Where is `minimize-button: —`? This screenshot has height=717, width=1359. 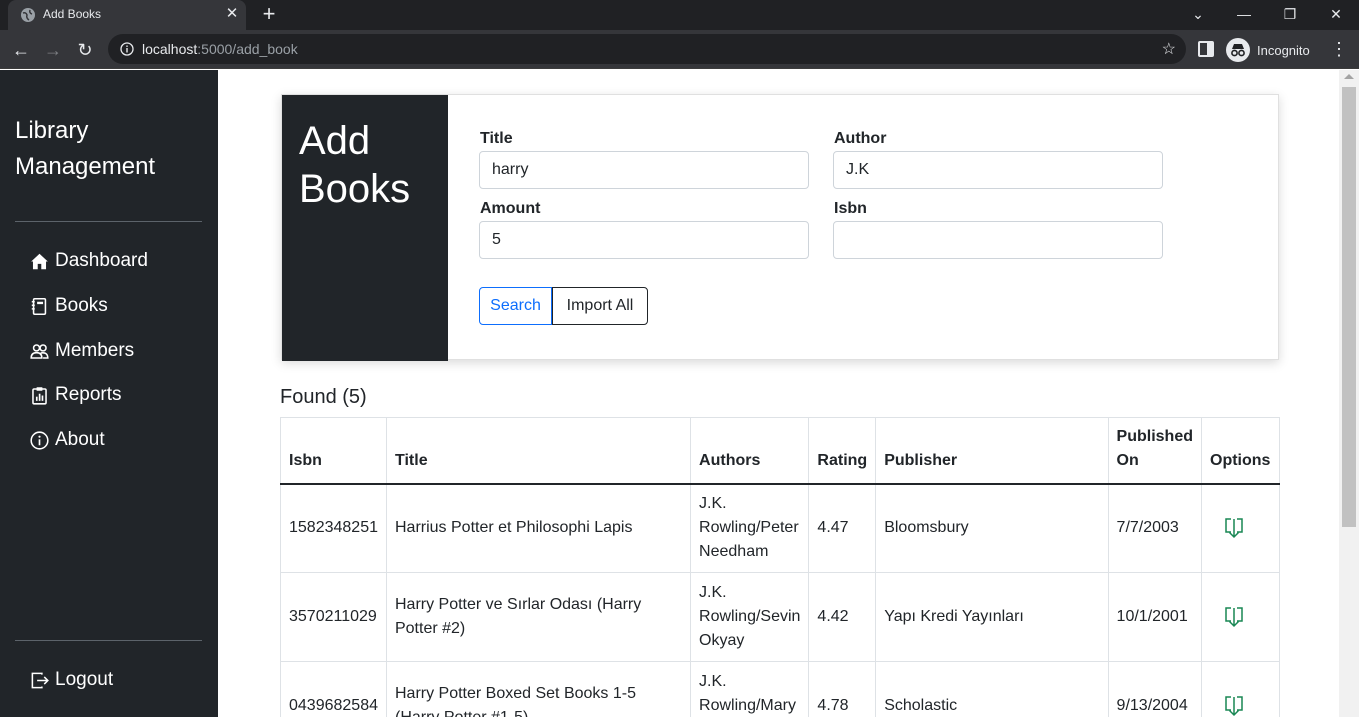 minimize-button: — is located at coordinates (1244, 14).